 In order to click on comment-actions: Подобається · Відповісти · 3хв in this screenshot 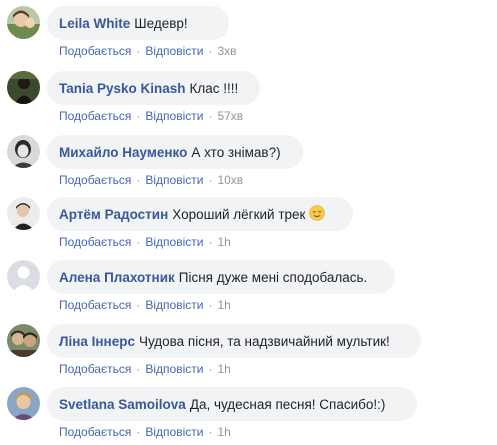, I will do `click(148, 51)`.